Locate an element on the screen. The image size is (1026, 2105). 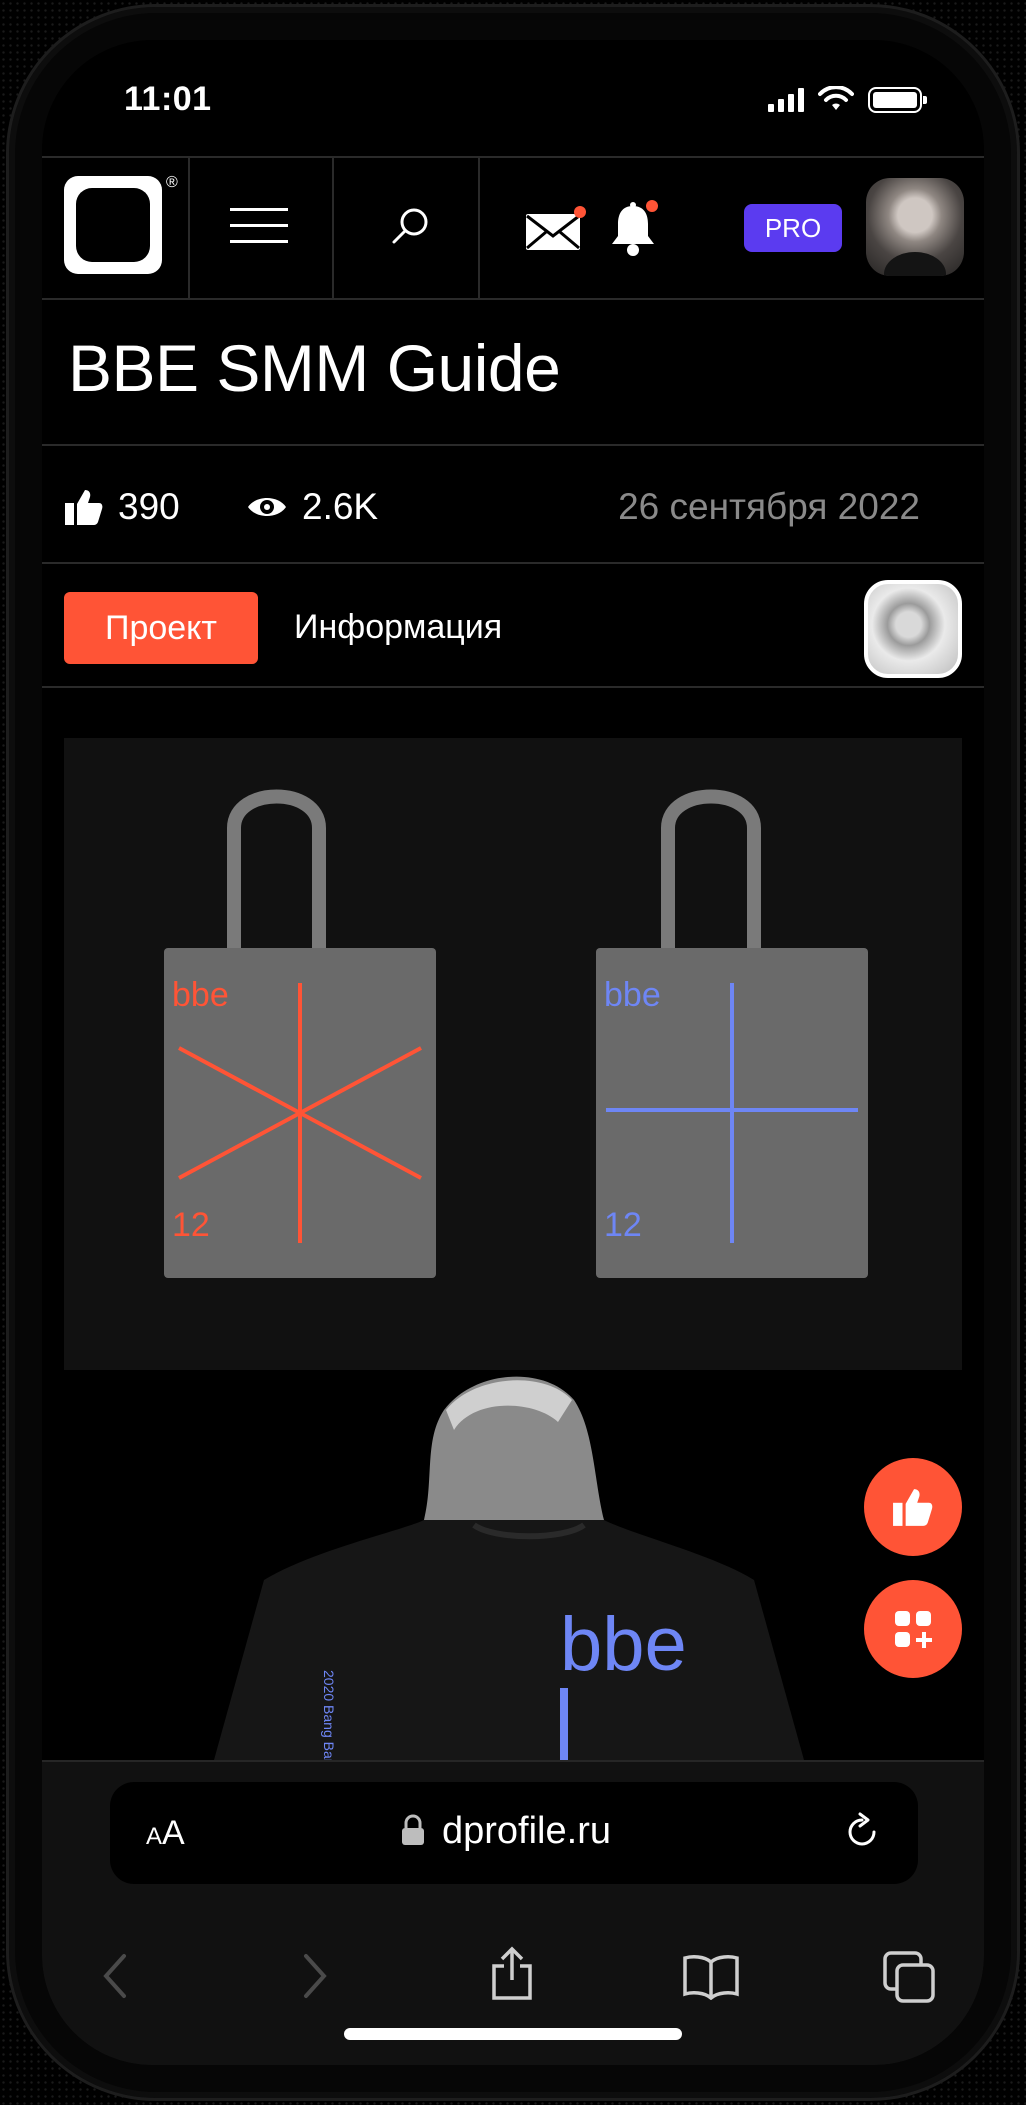
back-icon is located at coordinates (114, 1976).